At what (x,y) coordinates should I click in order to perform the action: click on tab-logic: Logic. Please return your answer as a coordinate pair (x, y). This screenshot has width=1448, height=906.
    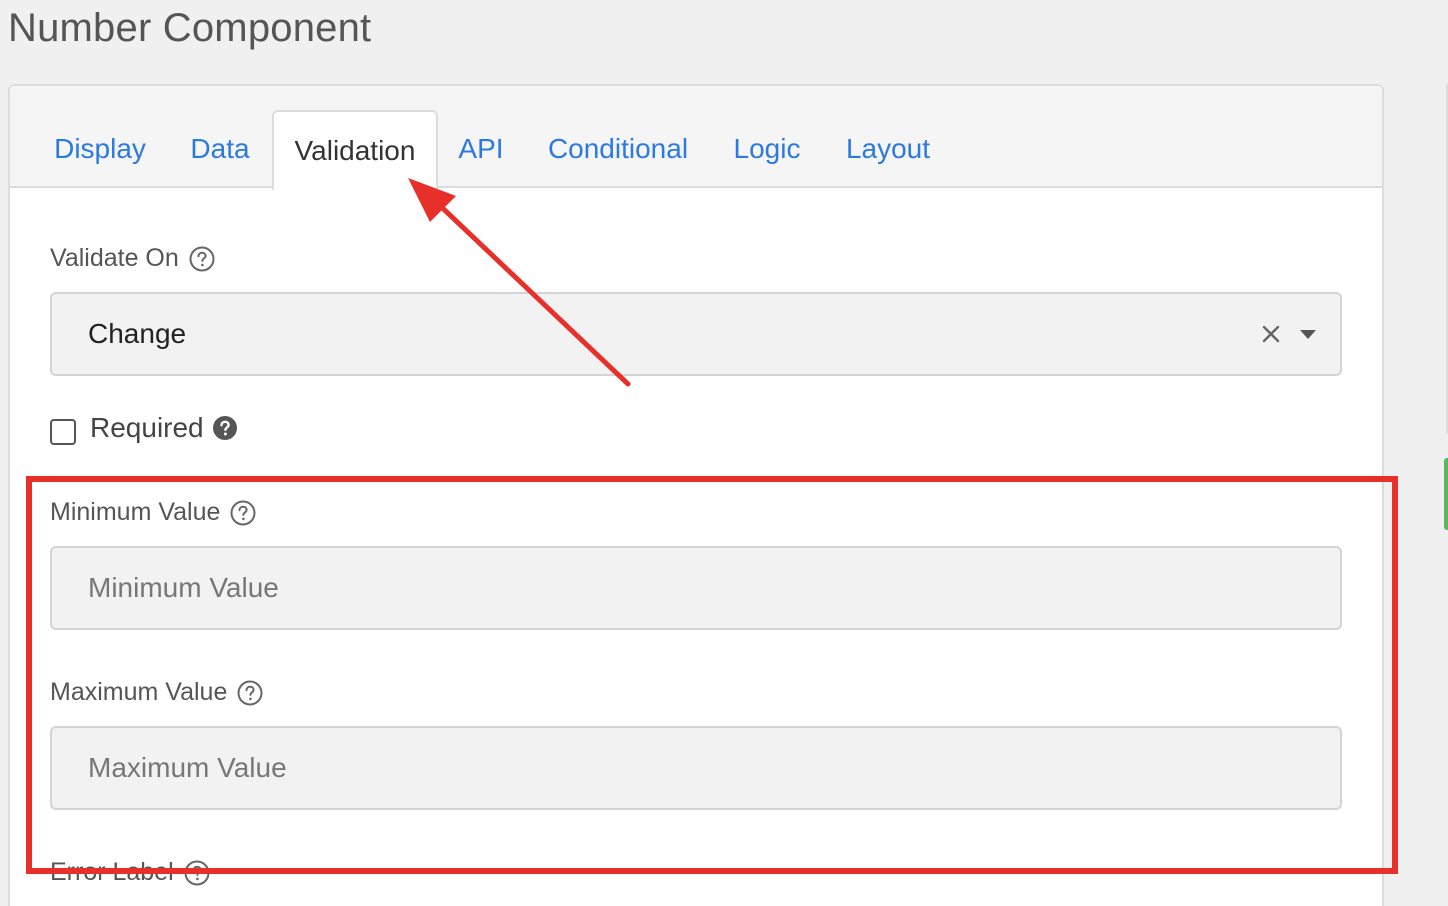
    Looking at the image, I should click on (767, 149).